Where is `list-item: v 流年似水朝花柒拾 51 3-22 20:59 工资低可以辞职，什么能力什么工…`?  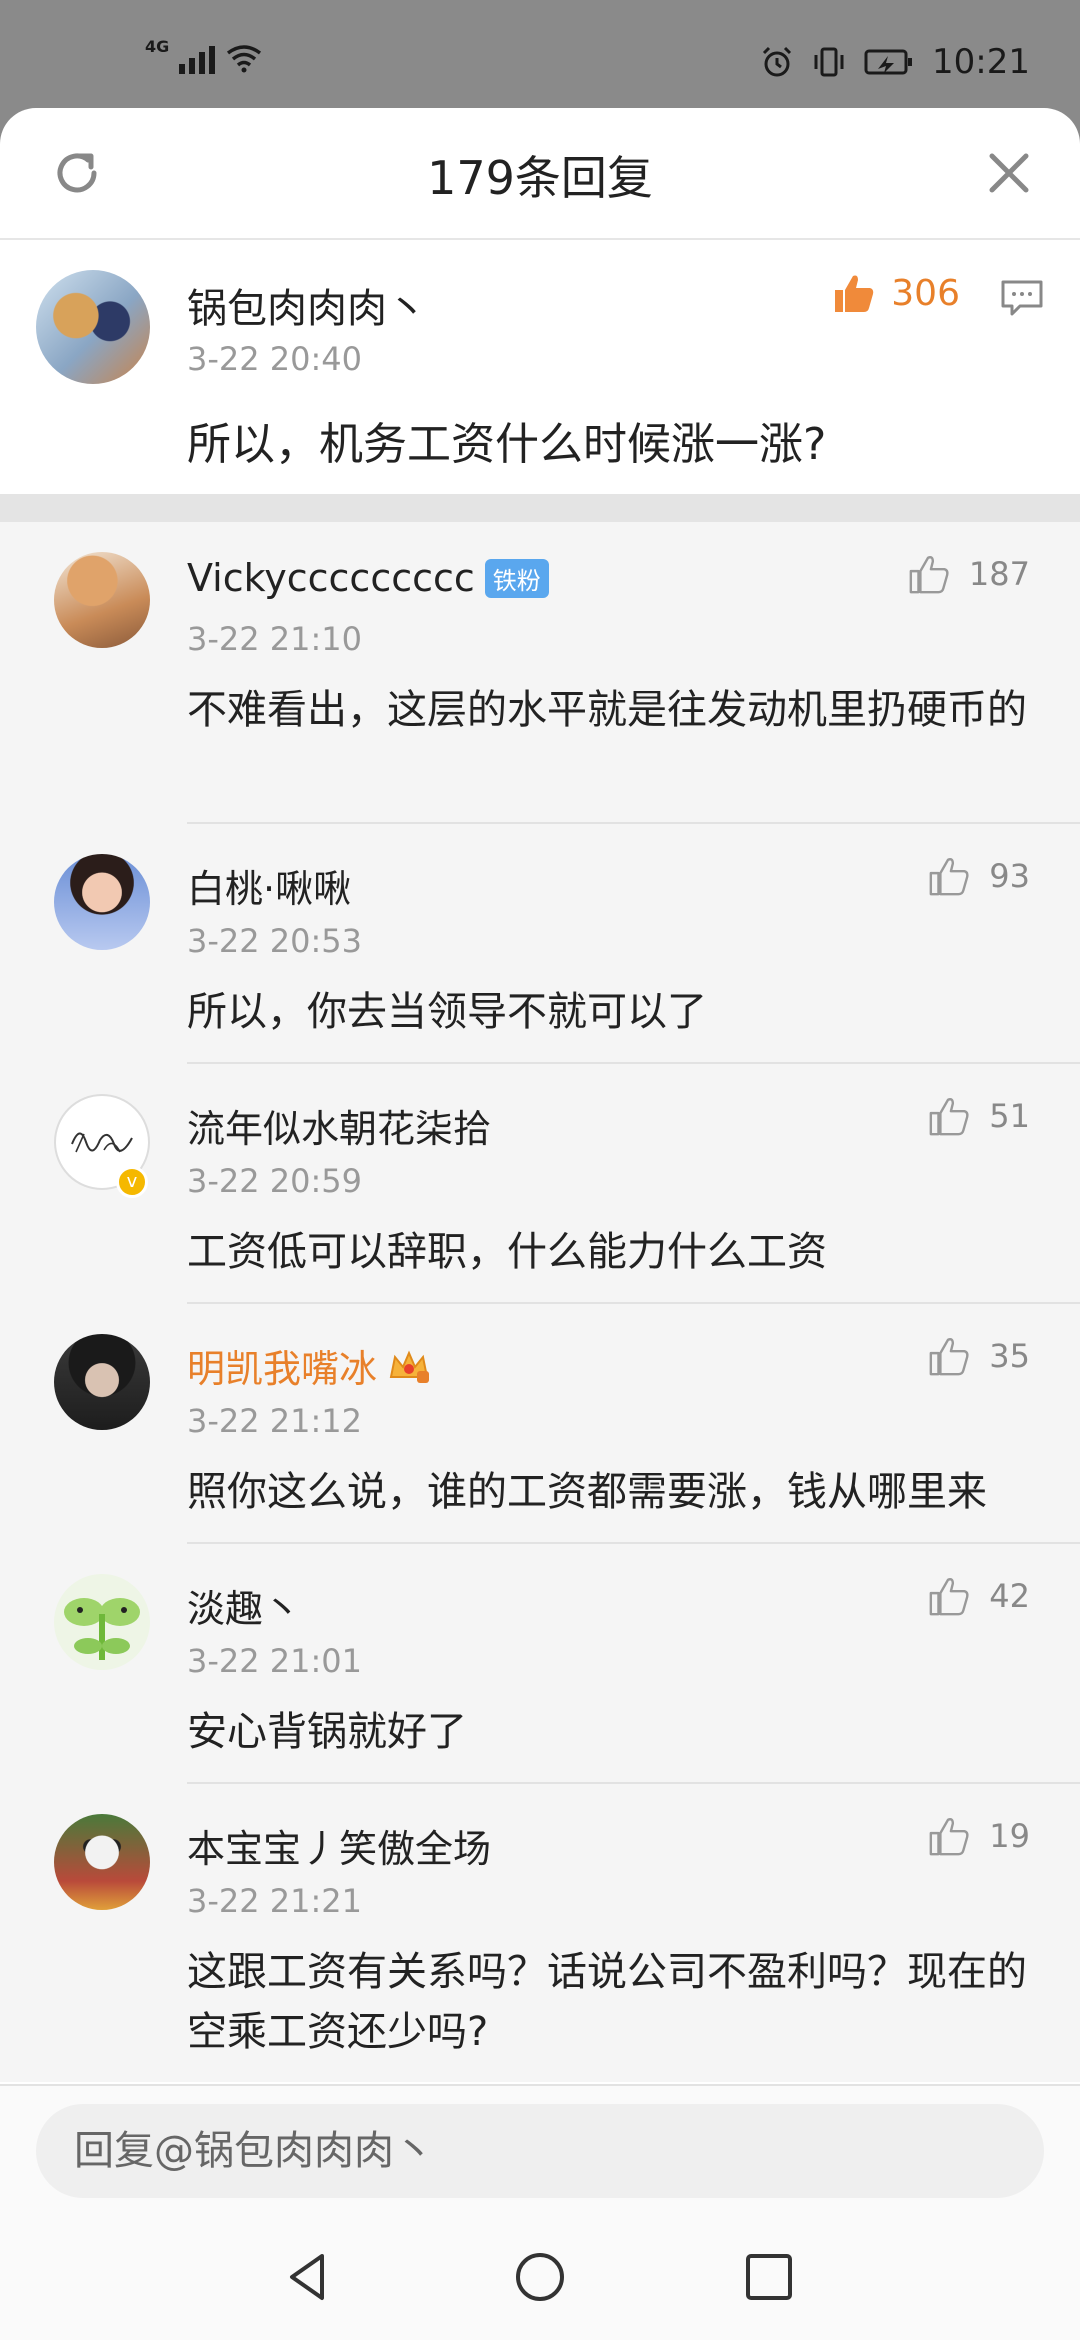
list-item: v 流年似水朝花柒拾 51 3-22 20:59 工资低可以辞职，什么能力什么工… is located at coordinates (540, 1184).